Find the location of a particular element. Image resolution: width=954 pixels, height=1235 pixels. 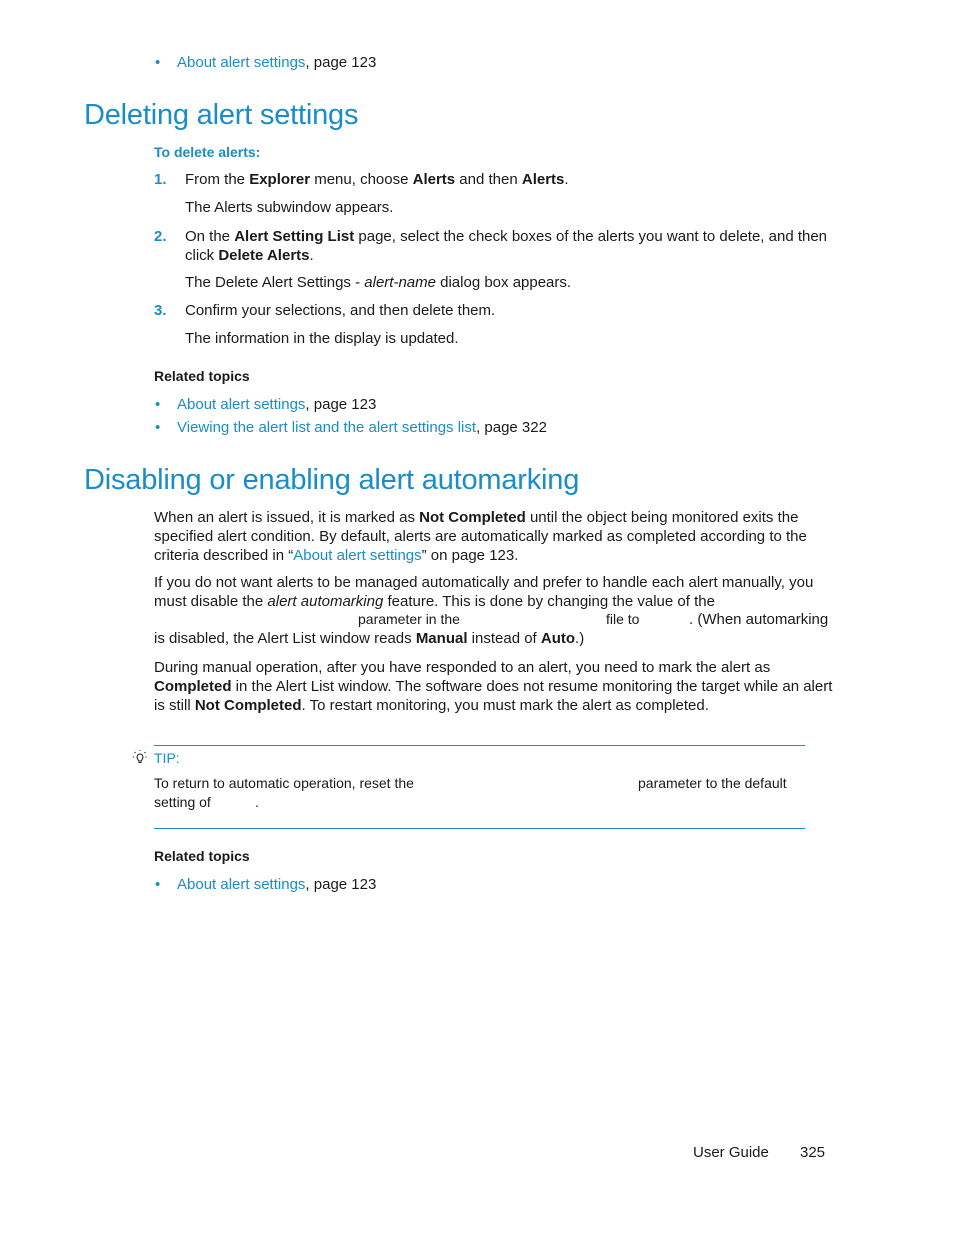

tip-text: parameter to the default is located at coordinates (712, 783).